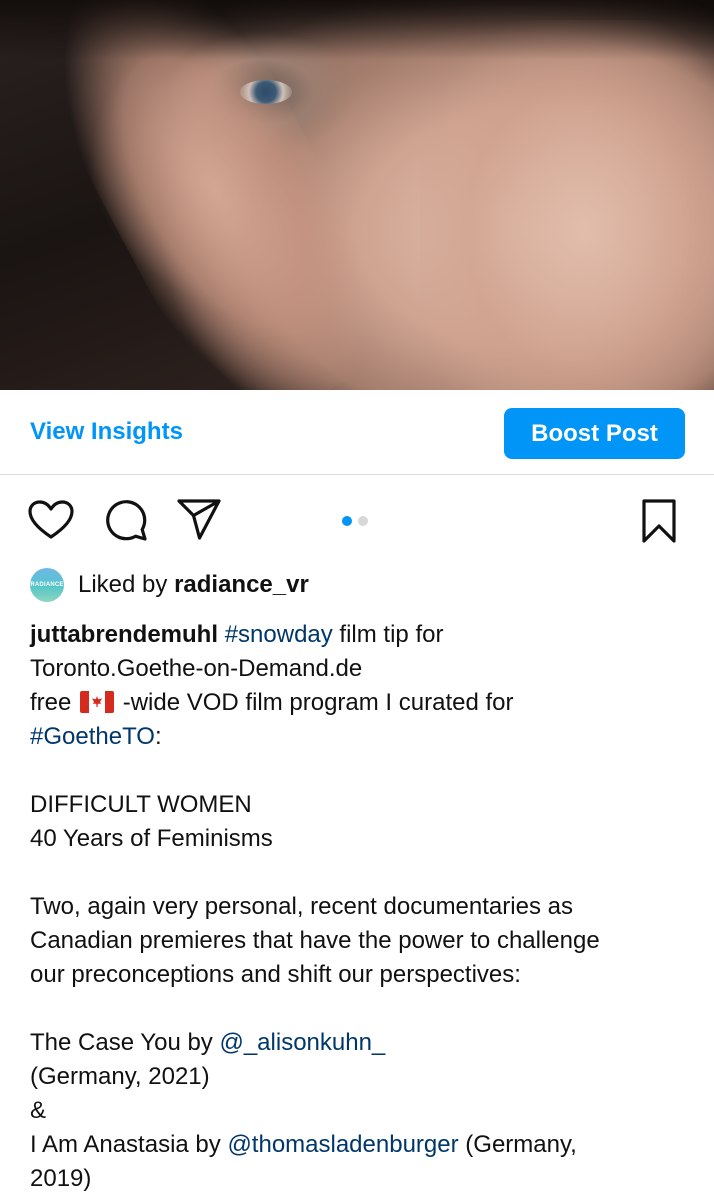  I want to click on liker-avatar: RADIANCE, so click(47, 585).